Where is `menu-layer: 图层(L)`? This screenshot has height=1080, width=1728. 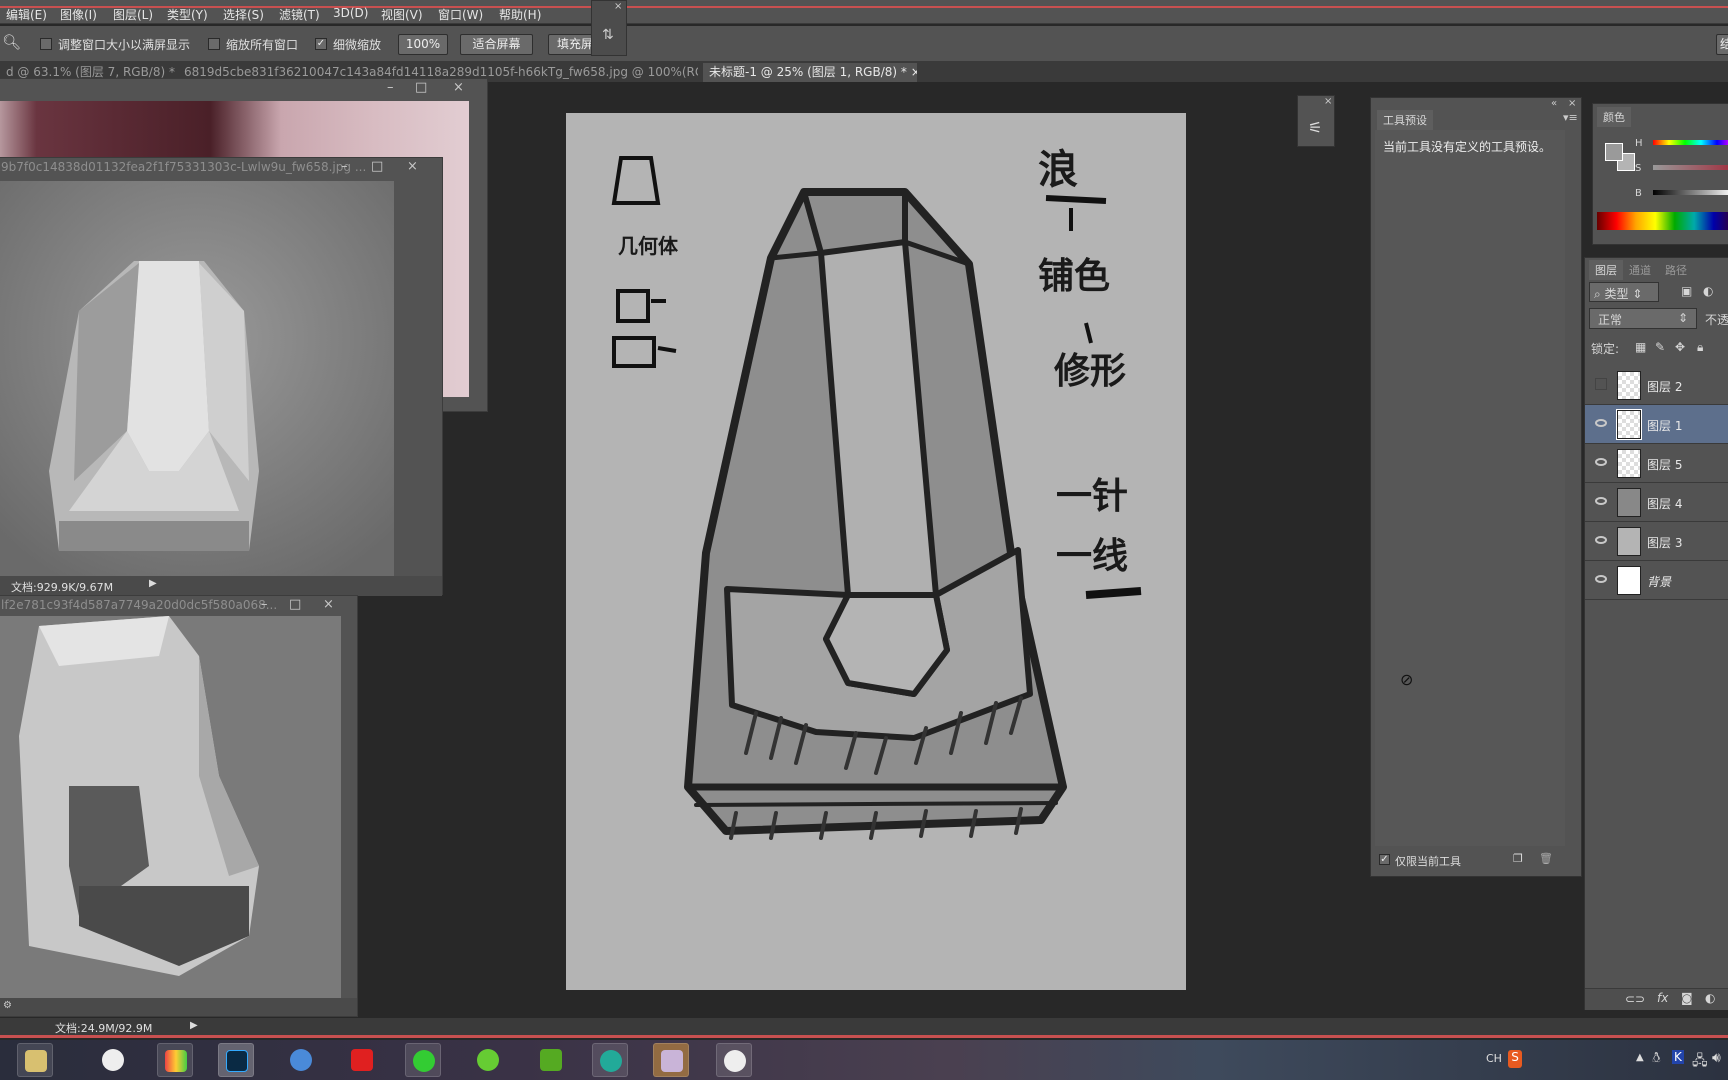 menu-layer: 图层(L) is located at coordinates (133, 14).